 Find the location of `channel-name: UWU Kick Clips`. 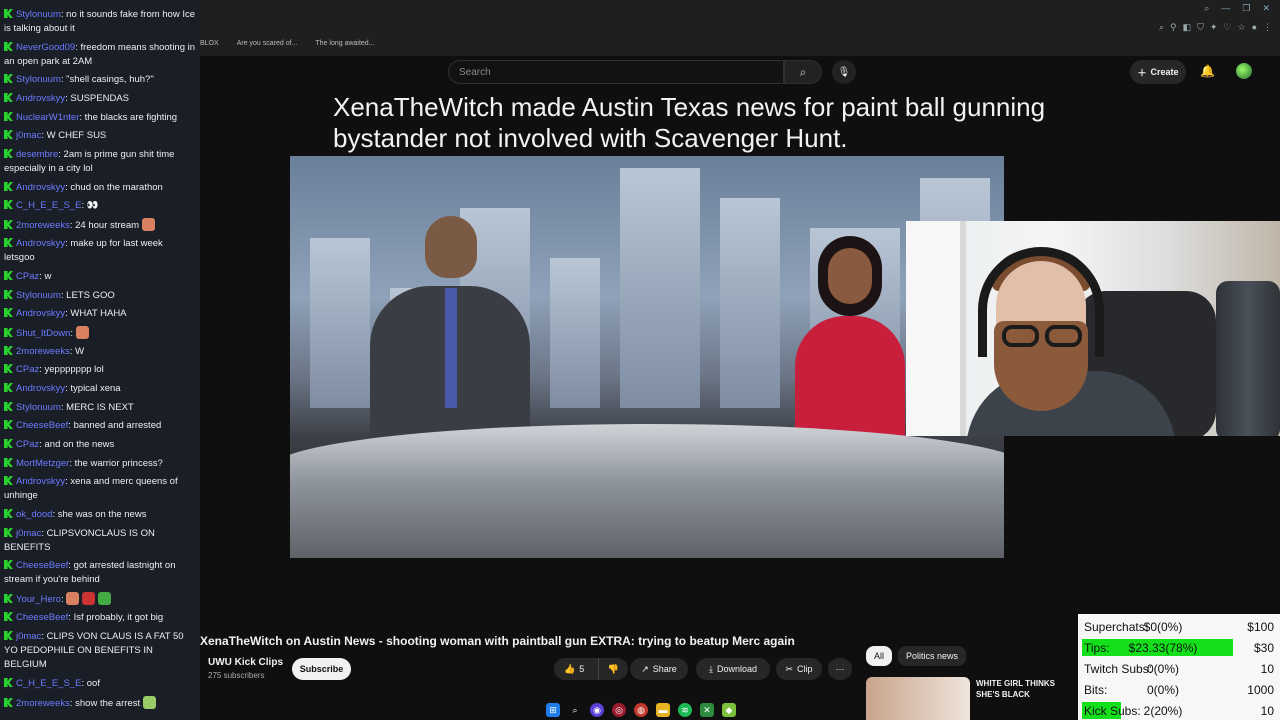

channel-name: UWU Kick Clips is located at coordinates (245, 662).